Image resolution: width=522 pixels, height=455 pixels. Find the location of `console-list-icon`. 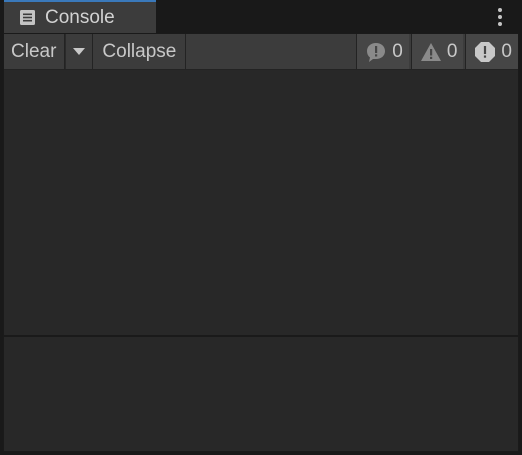

console-list-icon is located at coordinates (27, 18).